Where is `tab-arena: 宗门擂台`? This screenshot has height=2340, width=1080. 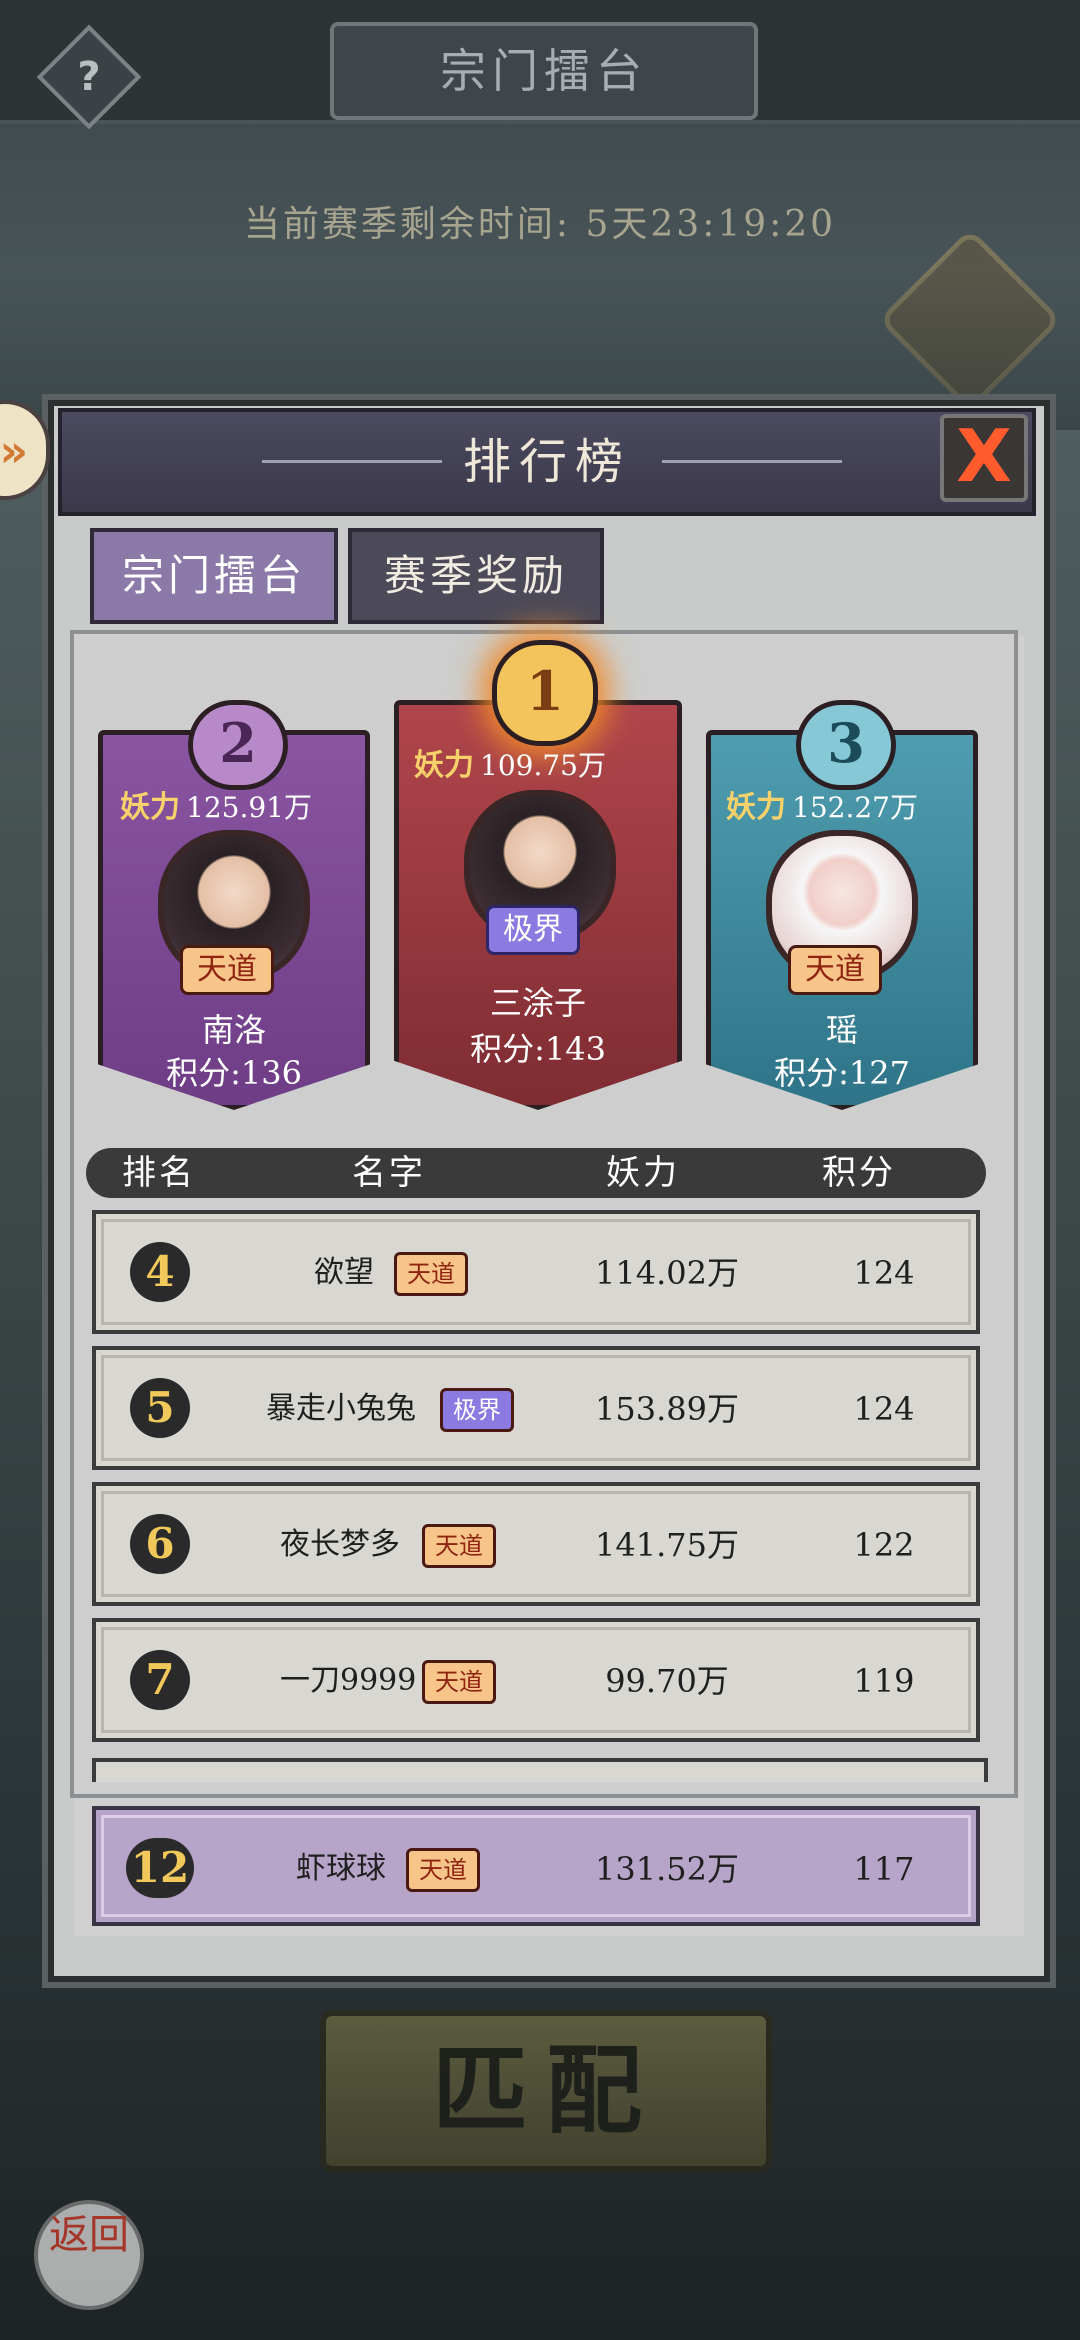
tab-arena: 宗门擂台 is located at coordinates (214, 576).